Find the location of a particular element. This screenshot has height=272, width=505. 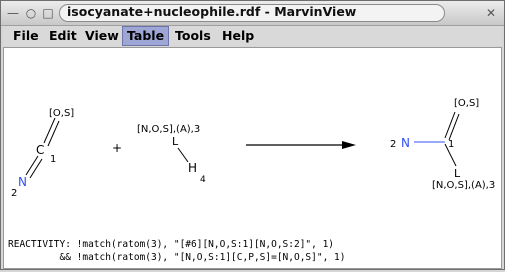

menu-tools: Tools is located at coordinates (193, 36).